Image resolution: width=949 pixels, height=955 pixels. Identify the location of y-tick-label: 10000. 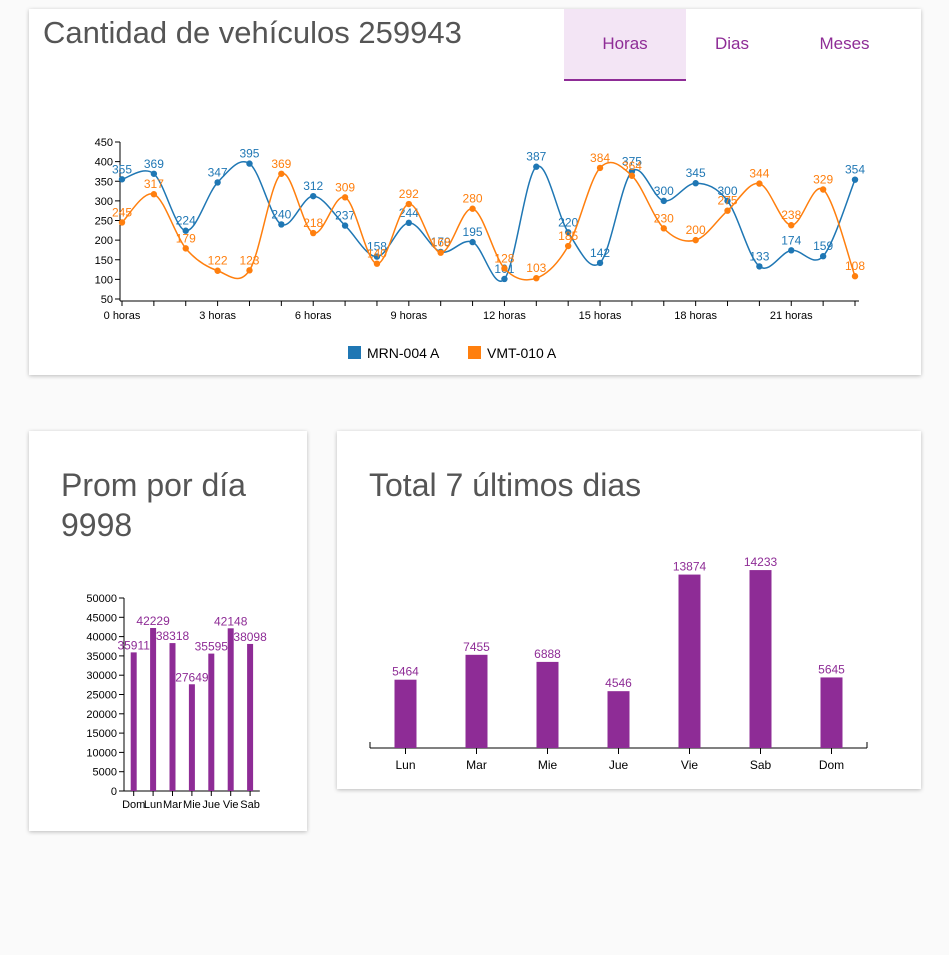
(101, 753).